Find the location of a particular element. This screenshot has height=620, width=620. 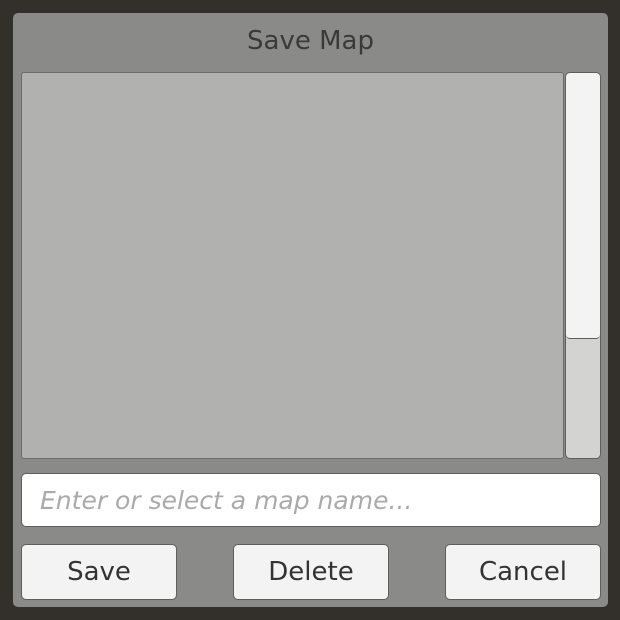

cancel-button: Cancel is located at coordinates (523, 572).